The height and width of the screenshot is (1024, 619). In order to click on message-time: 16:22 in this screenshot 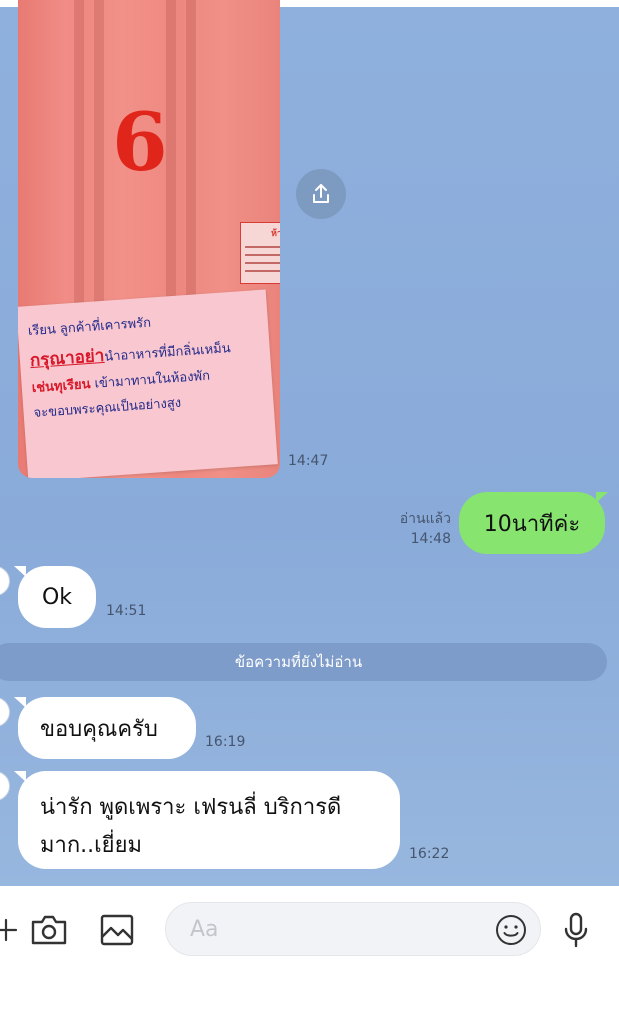, I will do `click(429, 854)`.